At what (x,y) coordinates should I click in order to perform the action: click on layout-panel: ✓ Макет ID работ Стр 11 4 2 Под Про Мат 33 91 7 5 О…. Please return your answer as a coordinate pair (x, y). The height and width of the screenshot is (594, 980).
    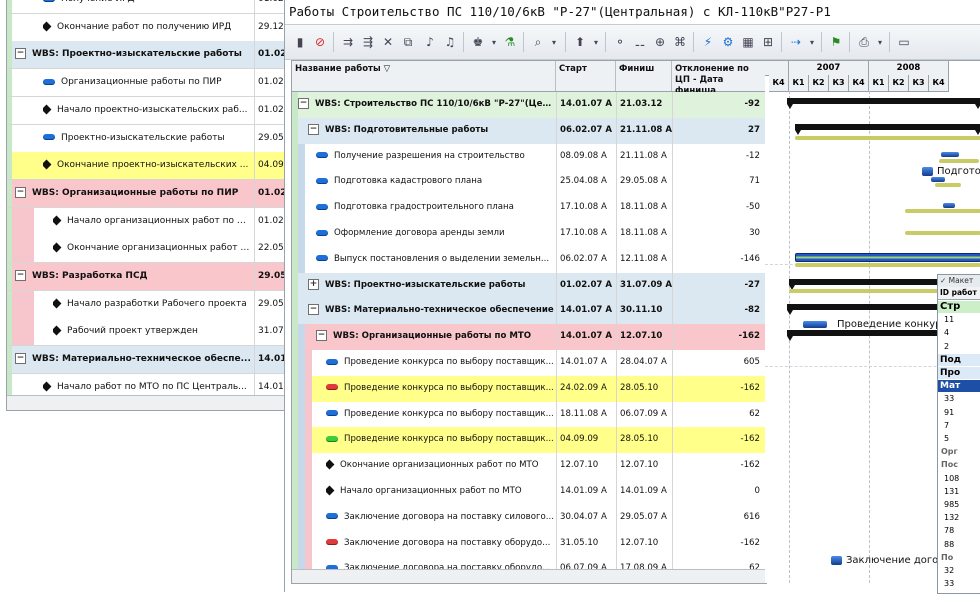
    Looking at the image, I should click on (958, 434).